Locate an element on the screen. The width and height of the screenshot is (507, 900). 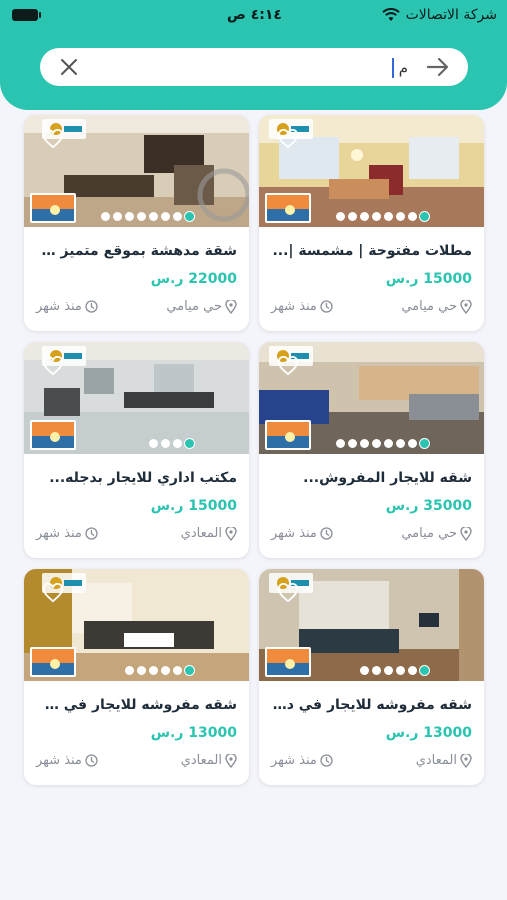
listing-price: 13000 ر.س is located at coordinates (193, 733).